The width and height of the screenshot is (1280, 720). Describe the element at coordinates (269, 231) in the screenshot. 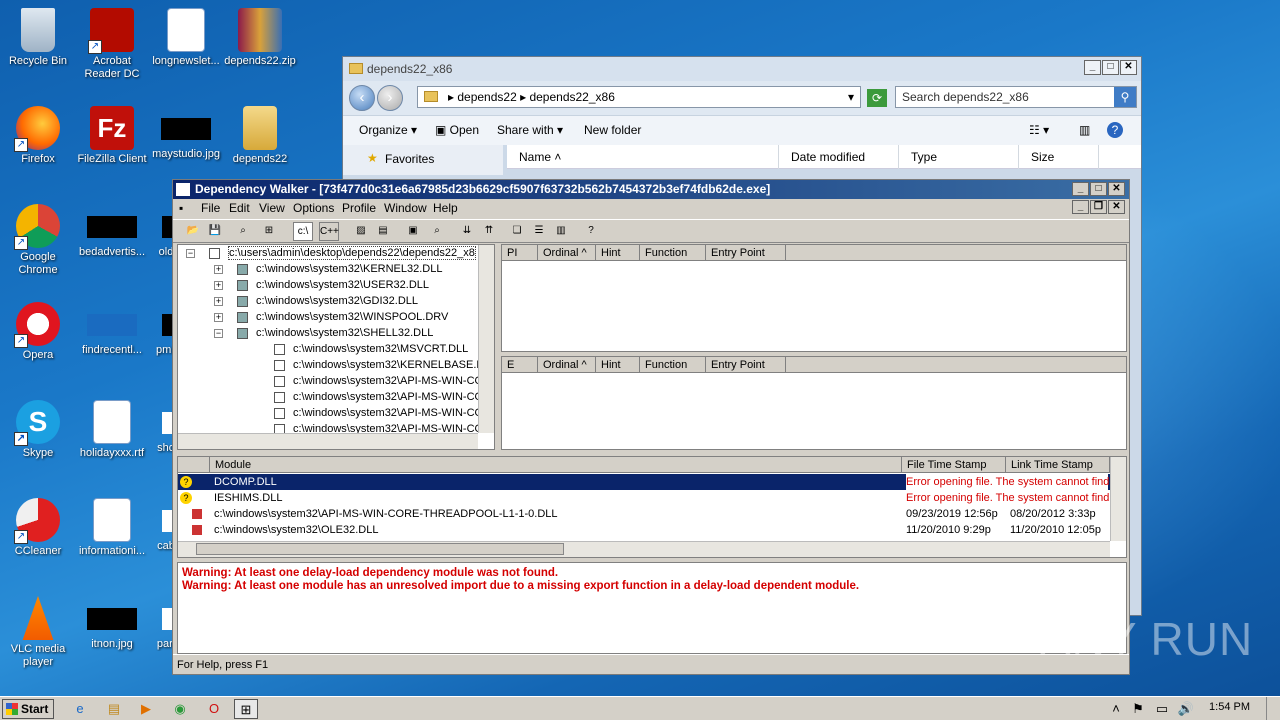

I see `tree-icon: ⊞` at that location.